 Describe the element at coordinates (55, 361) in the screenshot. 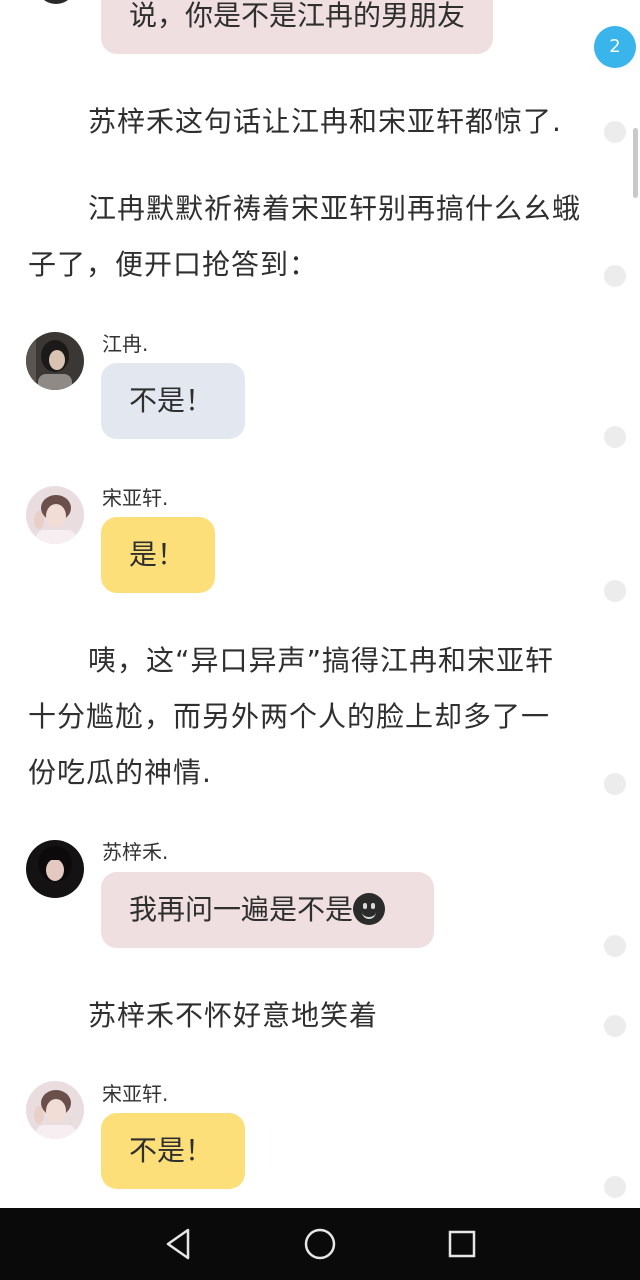

I see `avatar-jiangran` at that location.